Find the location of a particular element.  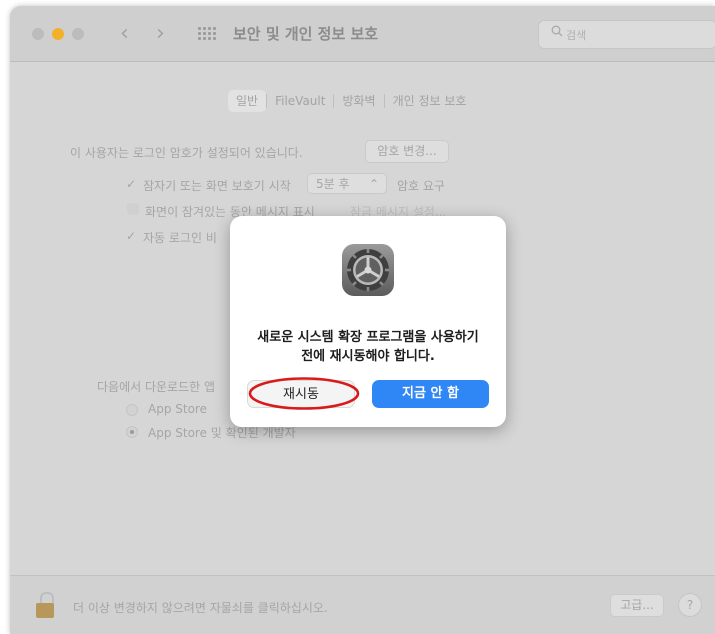

lock-hint: 더 이상 변경하지 않으려면 자물쇠를 클릭하십시오. is located at coordinates (200, 608).